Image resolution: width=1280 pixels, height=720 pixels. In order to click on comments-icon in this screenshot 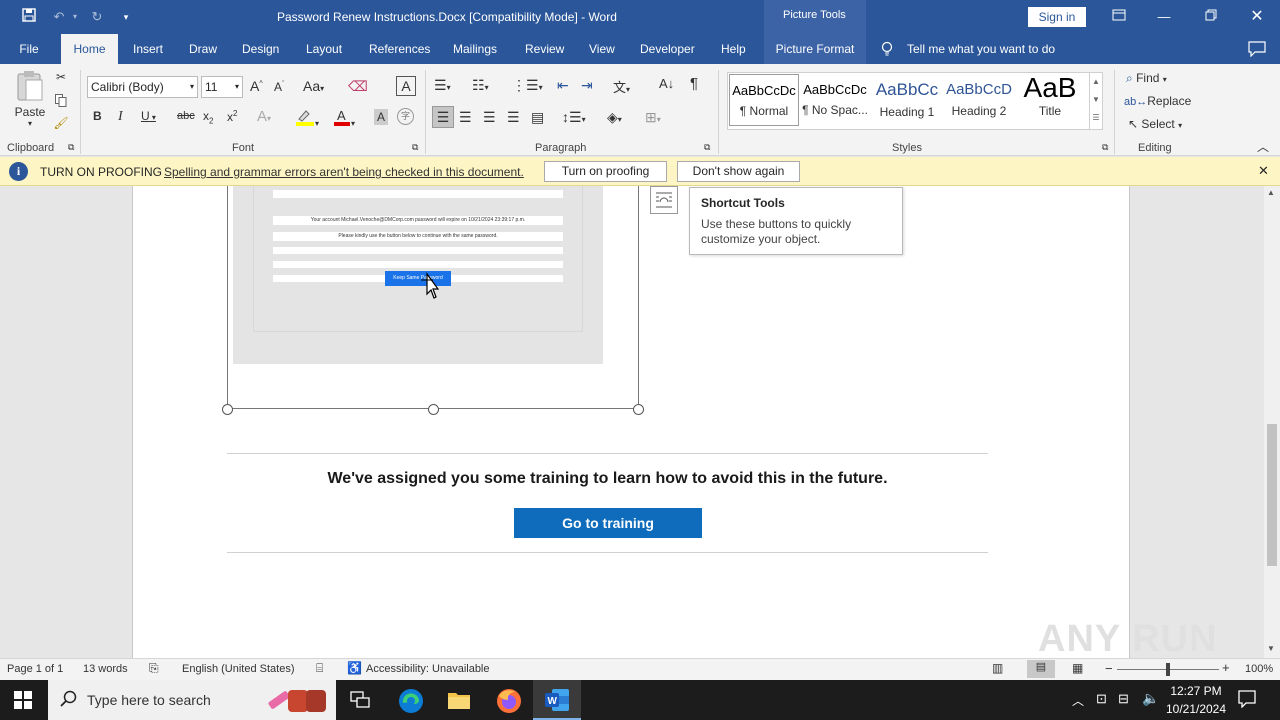, I will do `click(1257, 49)`.